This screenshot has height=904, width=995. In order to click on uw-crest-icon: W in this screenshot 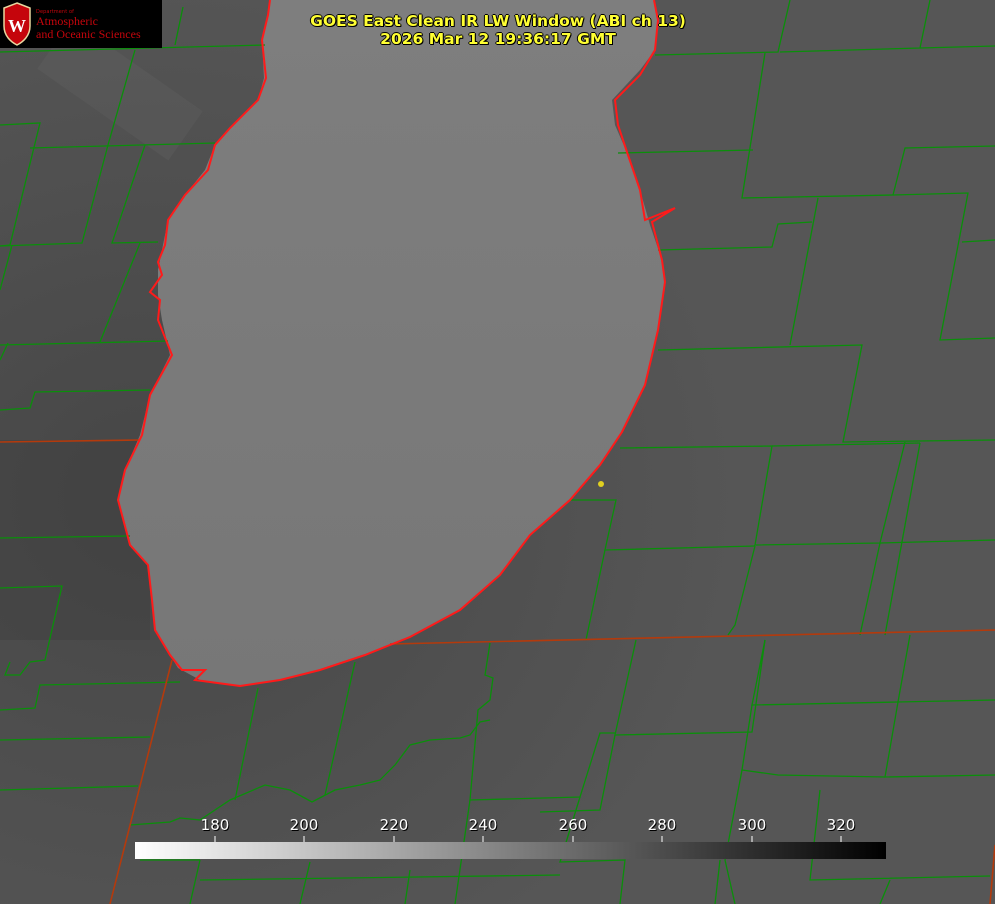, I will do `click(17, 24)`.